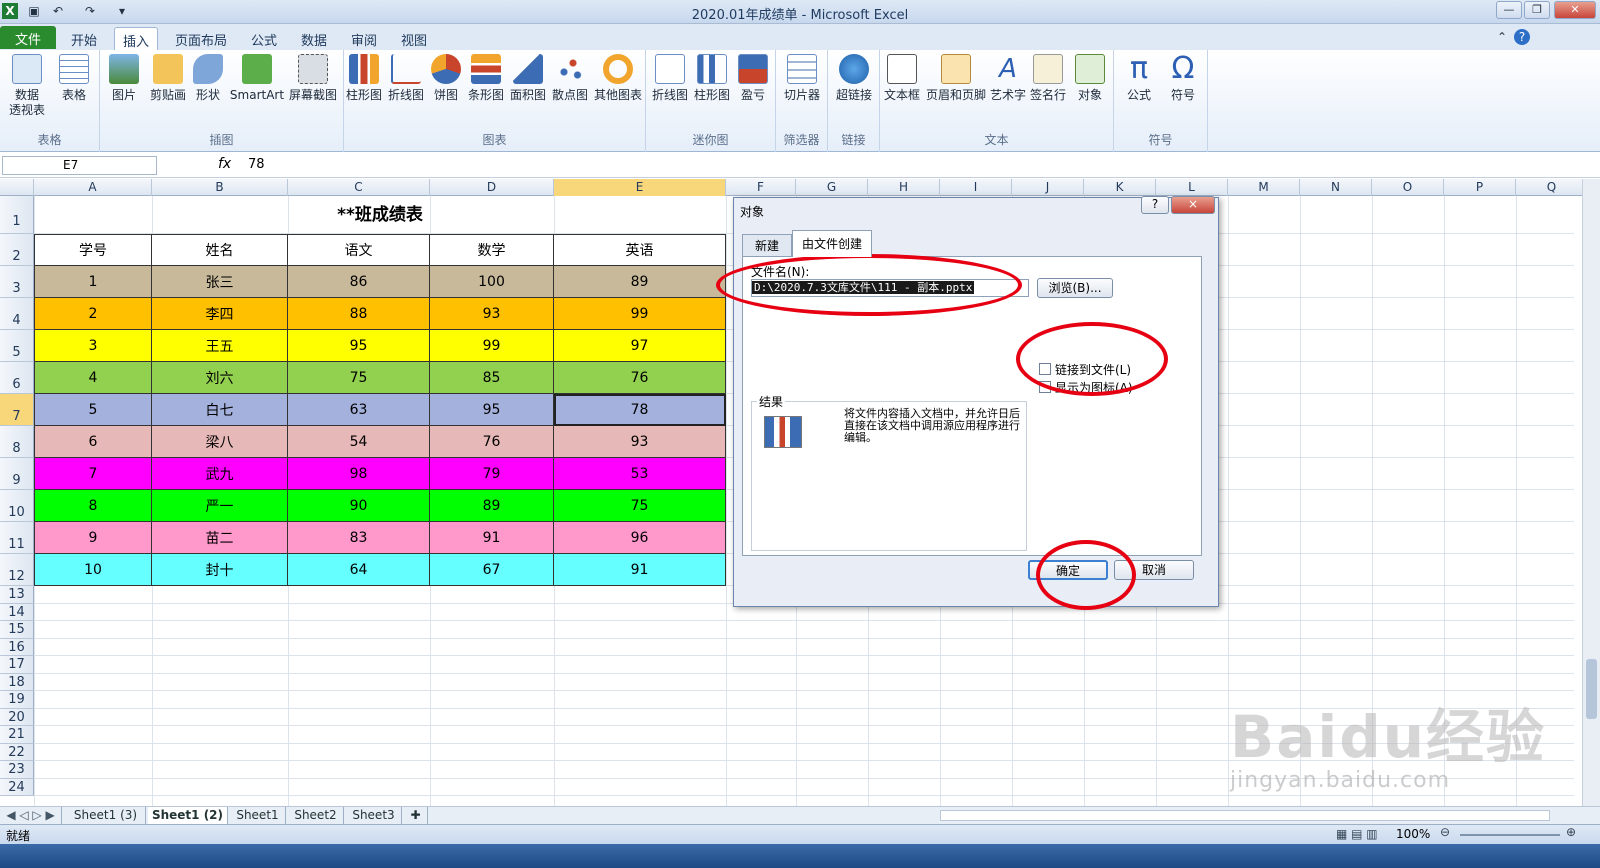 This screenshot has height=868, width=1600. What do you see at coordinates (93, 442) in the screenshot?
I see `table-cell: 6` at bounding box center [93, 442].